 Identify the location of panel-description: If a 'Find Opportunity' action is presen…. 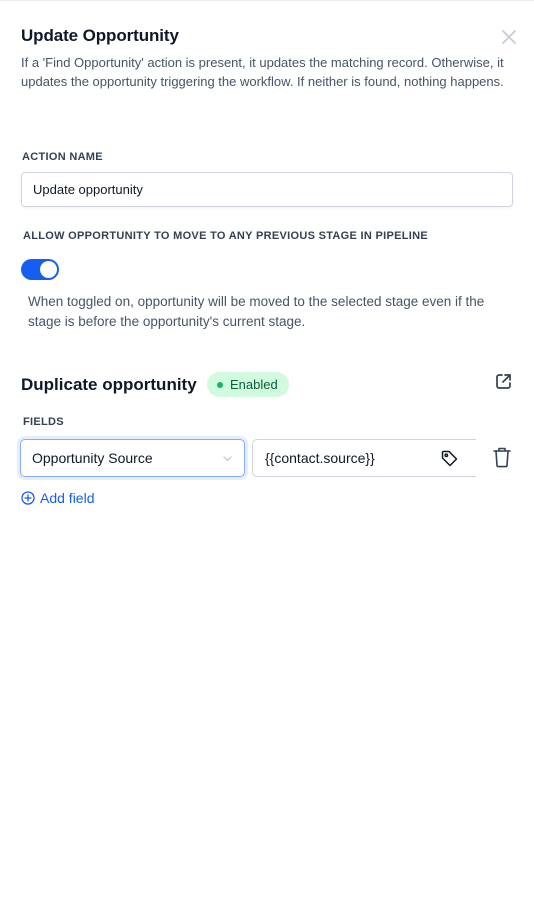
(262, 72).